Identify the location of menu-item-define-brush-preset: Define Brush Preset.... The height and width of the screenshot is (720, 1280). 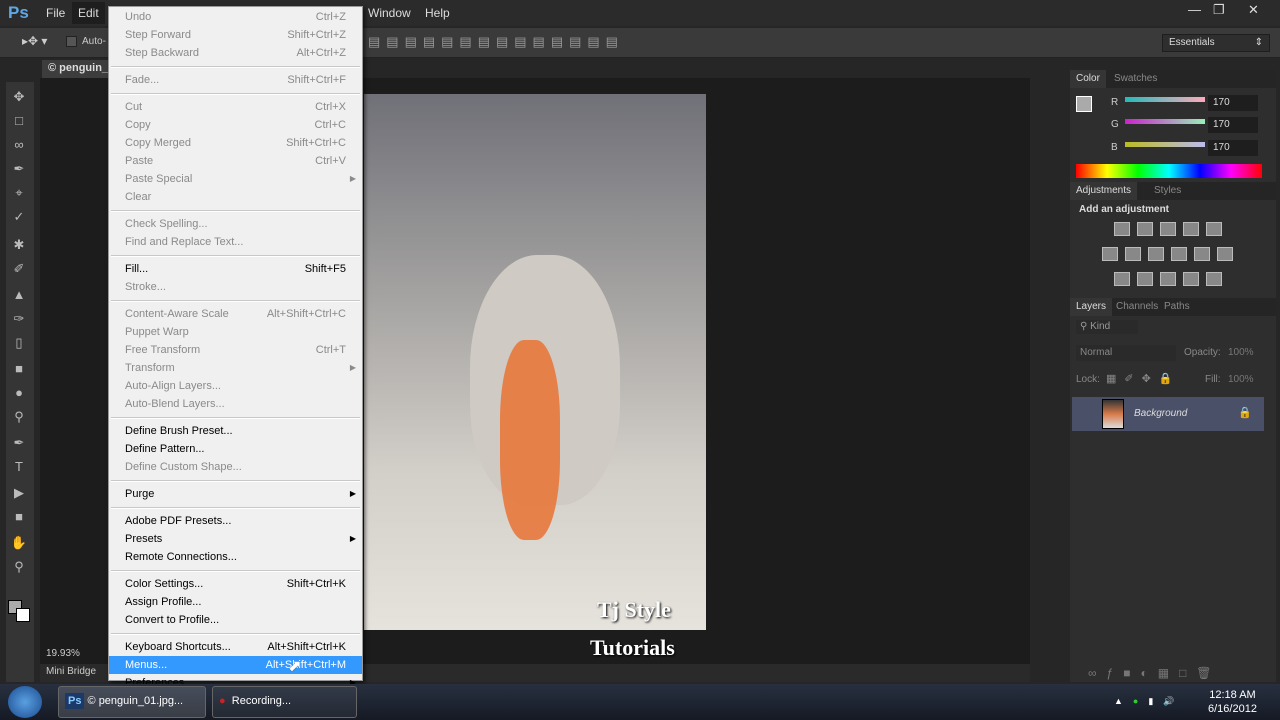
(235, 431).